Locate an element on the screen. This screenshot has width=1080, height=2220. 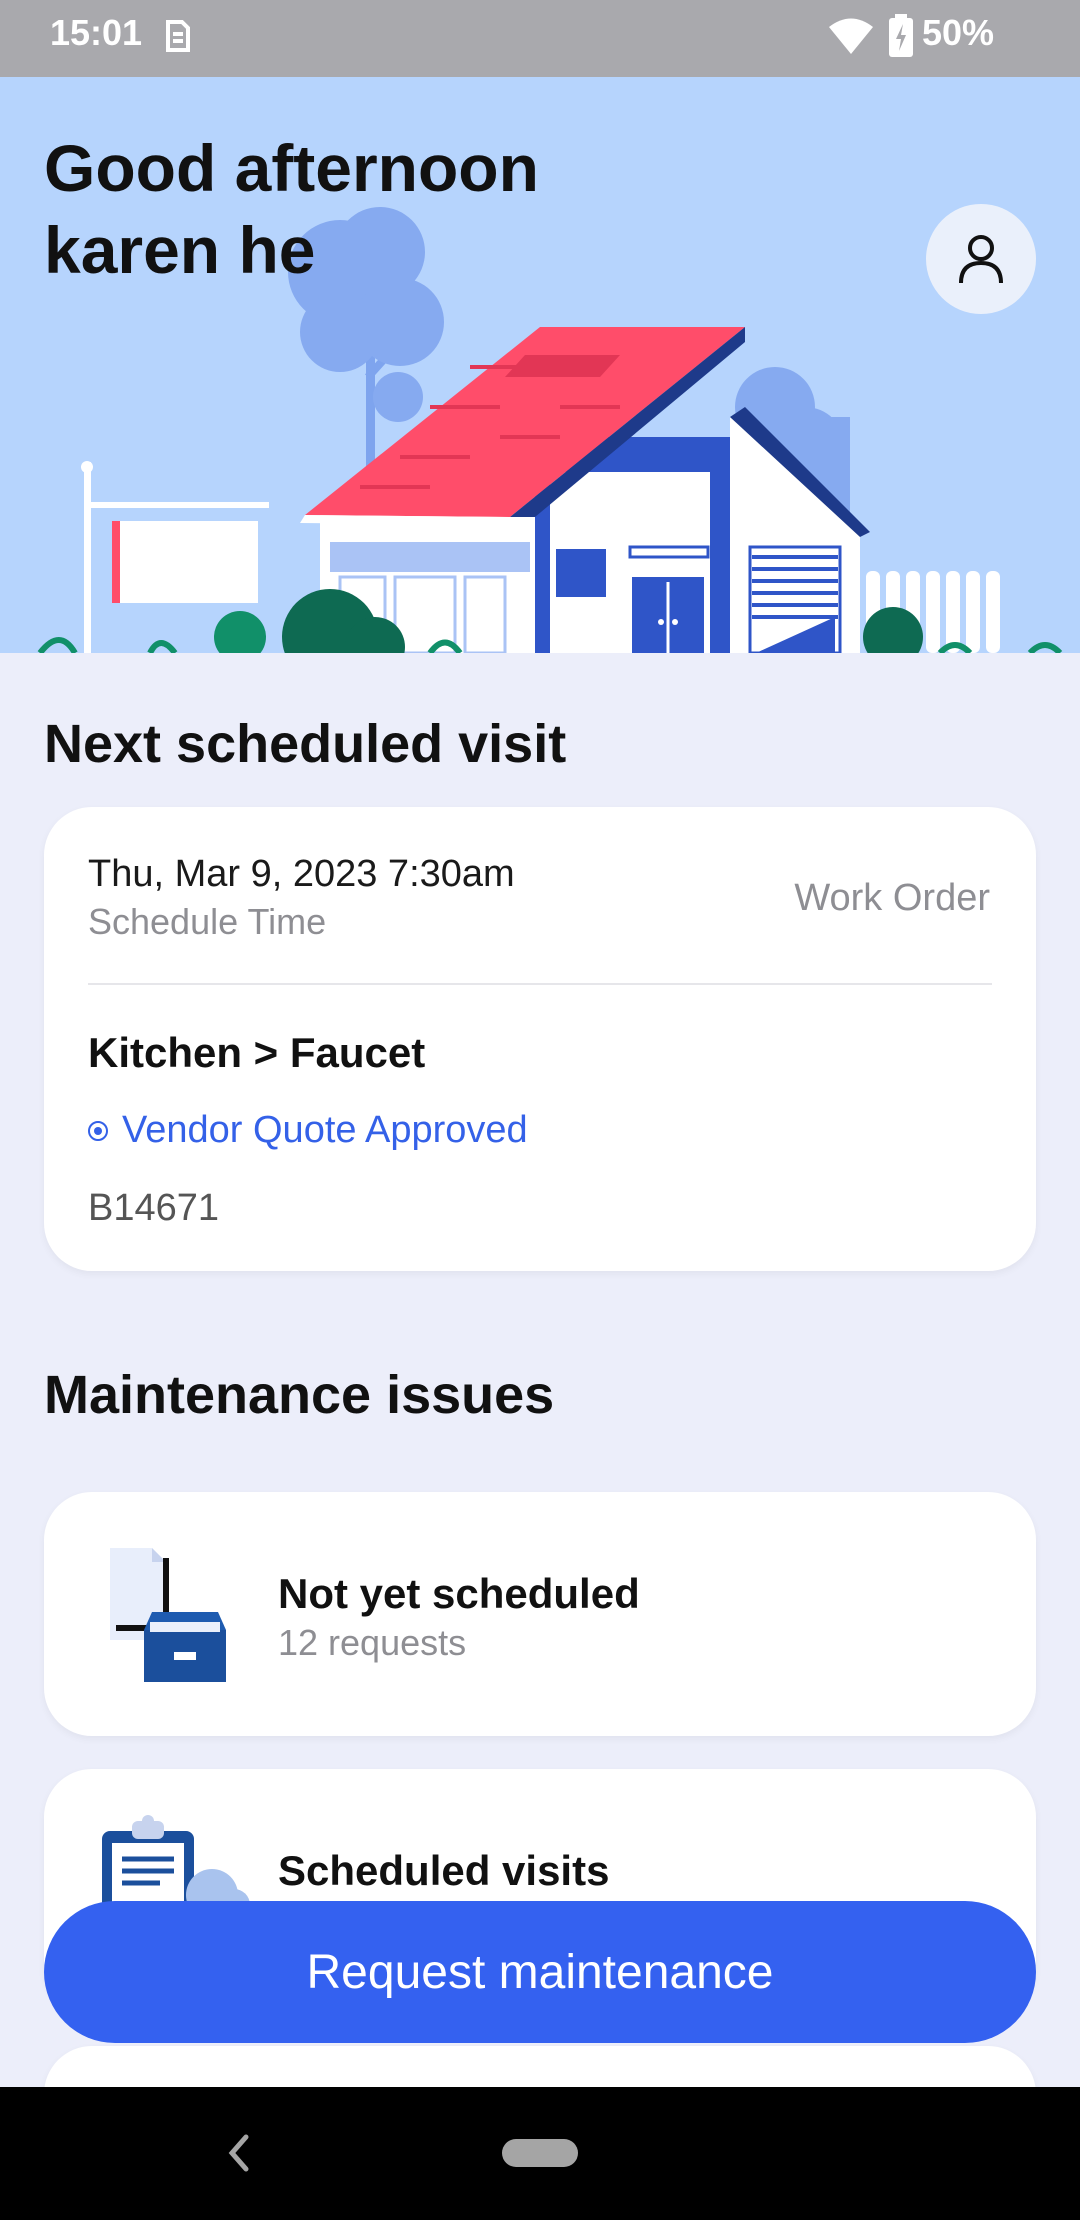
maintenance-heading: Maintenance issues is located at coordinates (299, 1395).